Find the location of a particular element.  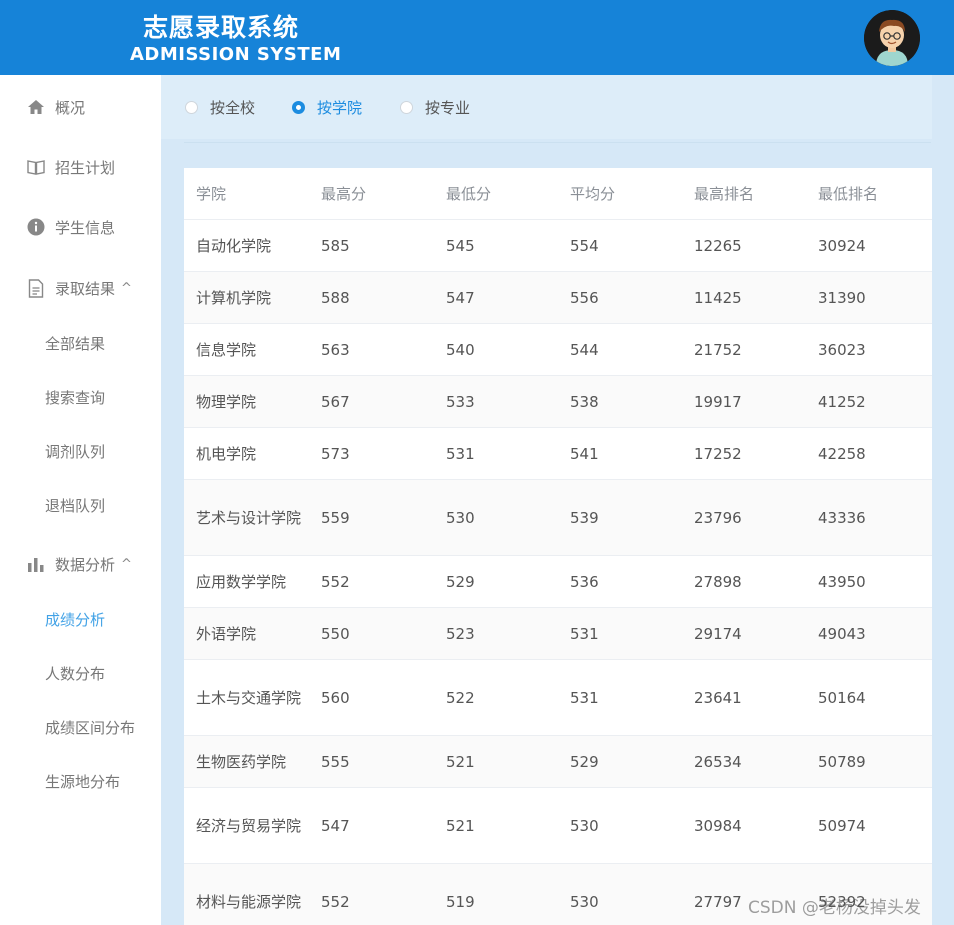

bar-chart-icon is located at coordinates (36, 564).